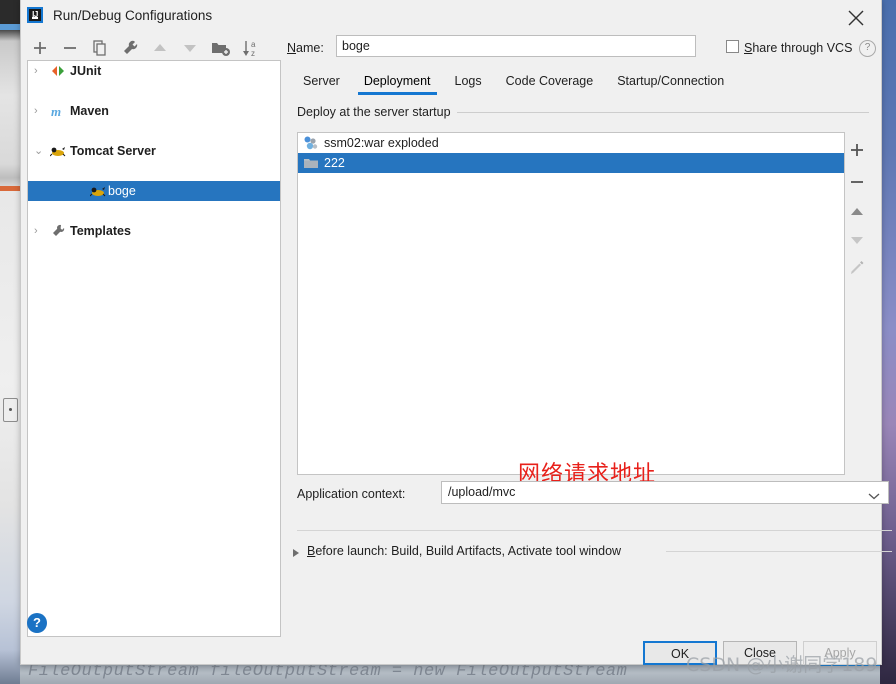  Describe the element at coordinates (311, 163) in the screenshot. I see `folder-icon` at that location.